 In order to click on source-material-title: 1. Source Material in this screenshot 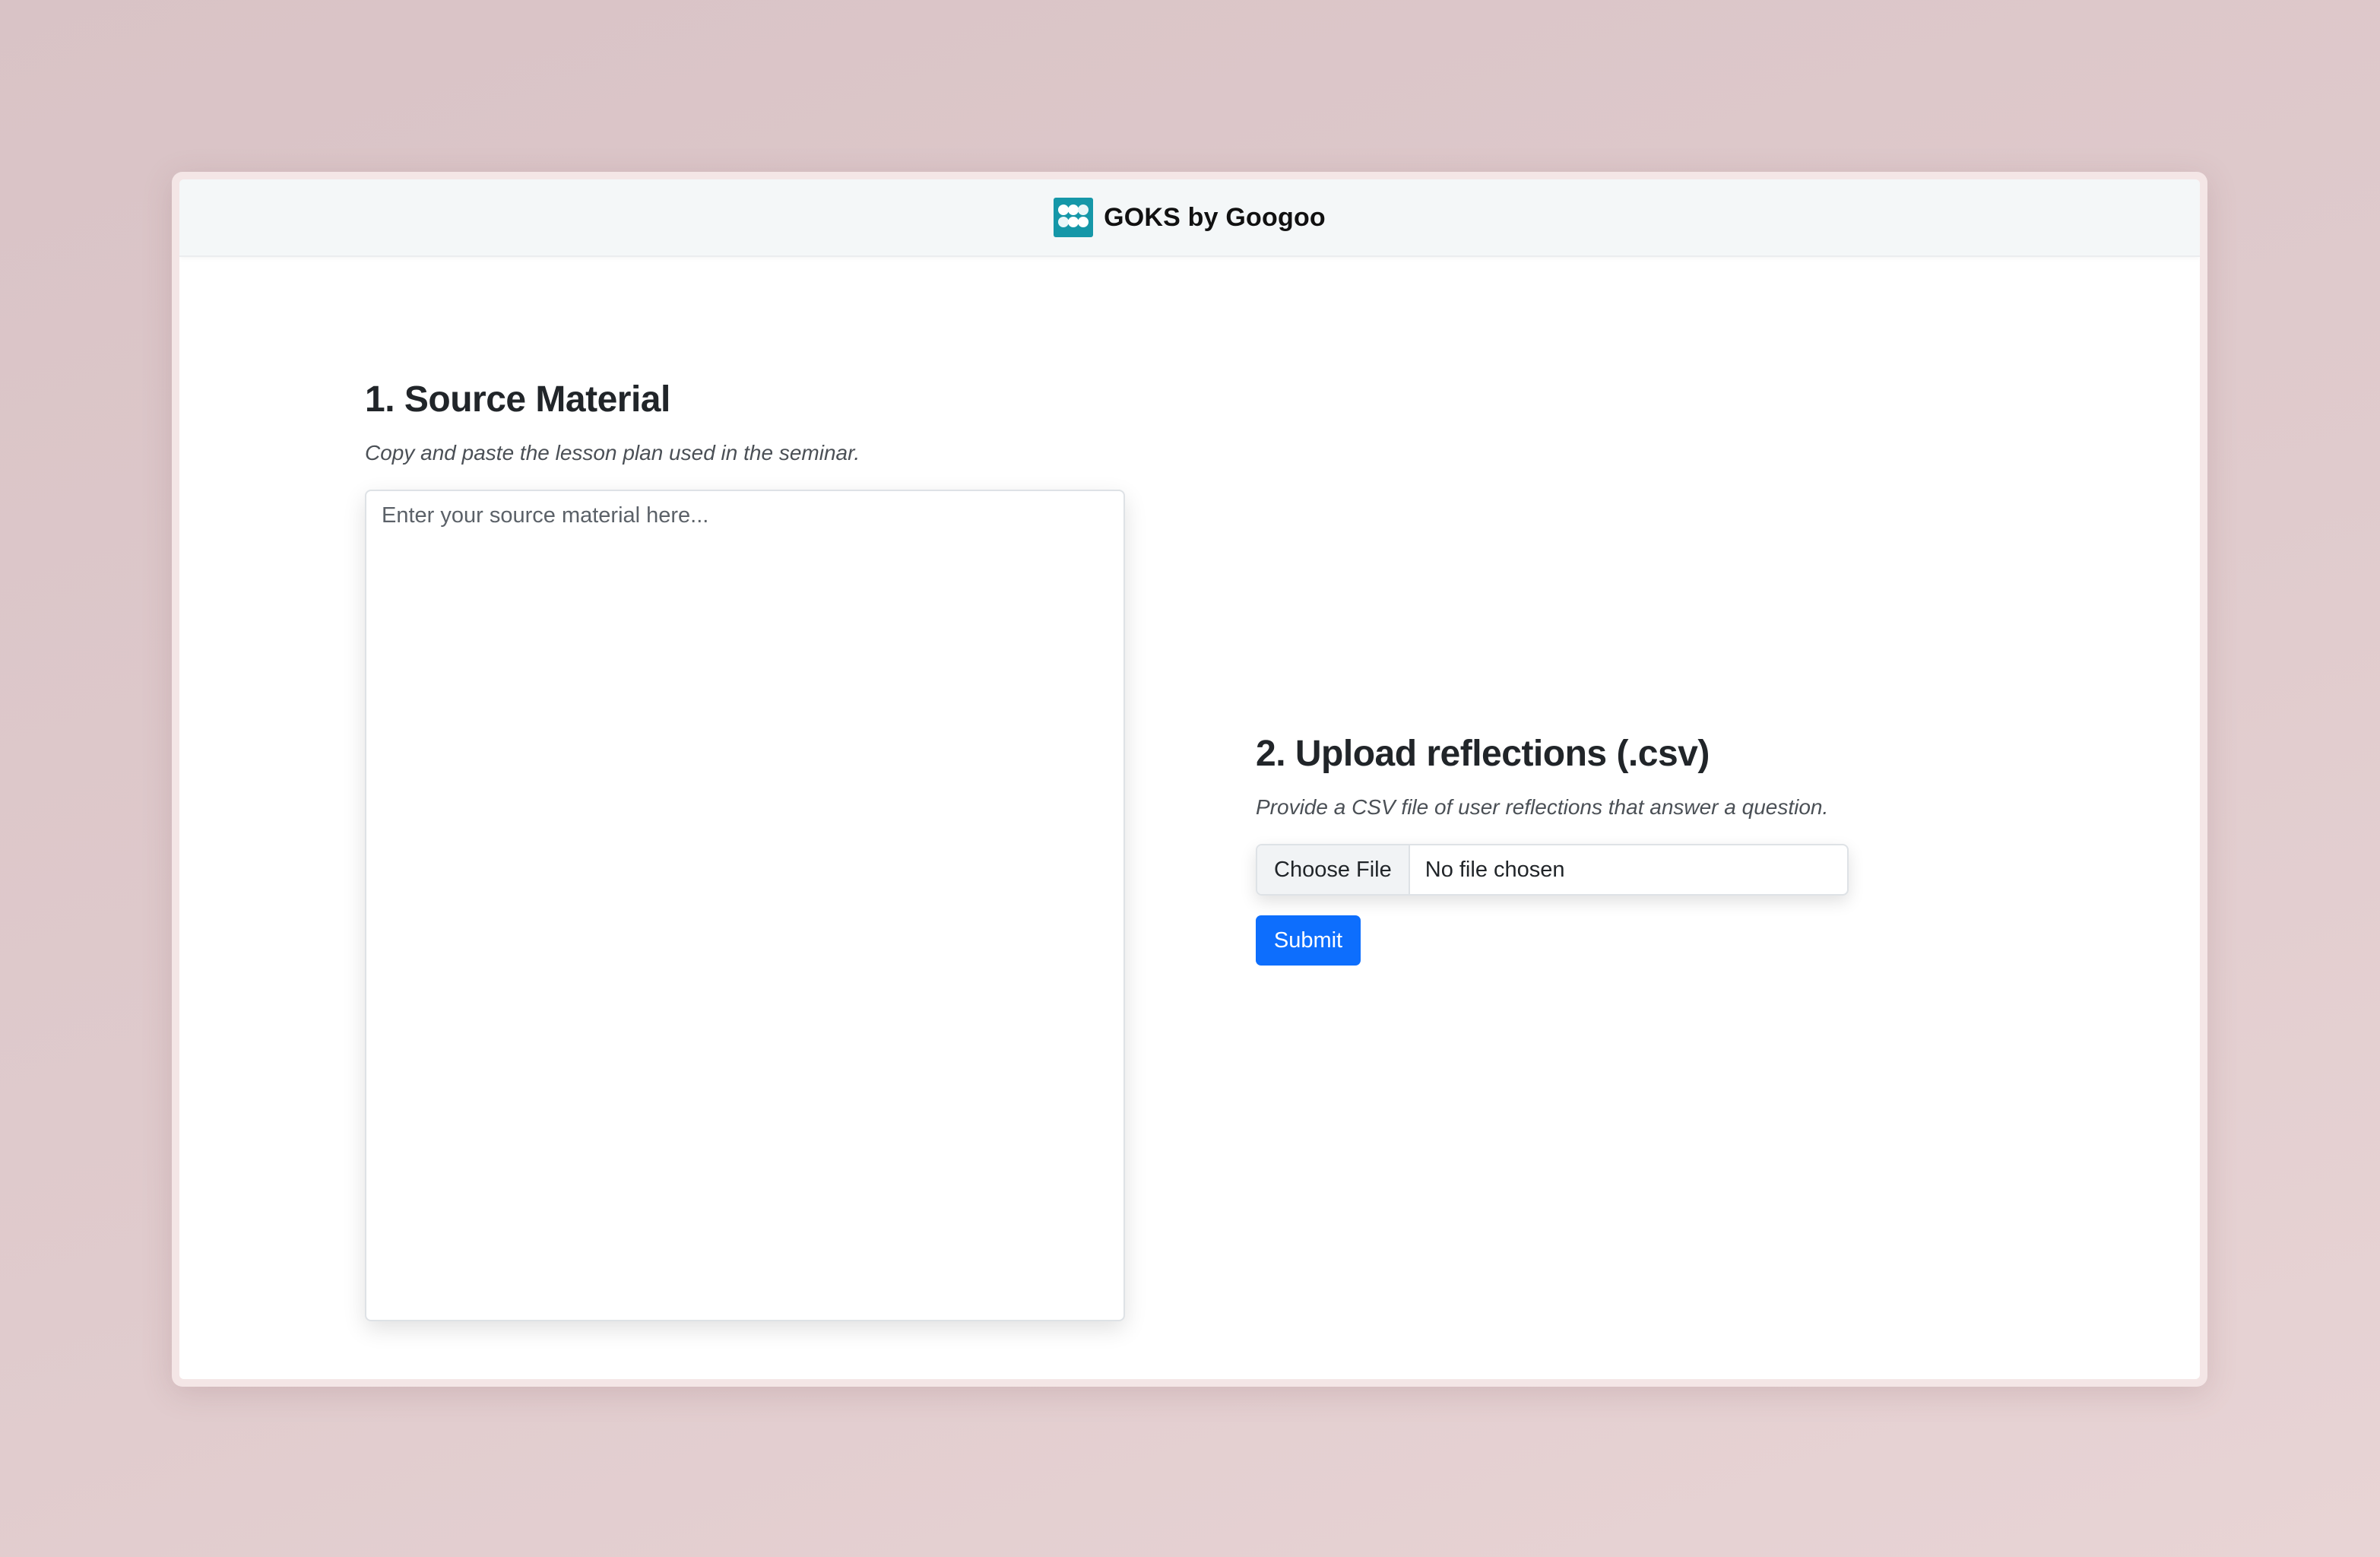, I will do `click(517, 399)`.